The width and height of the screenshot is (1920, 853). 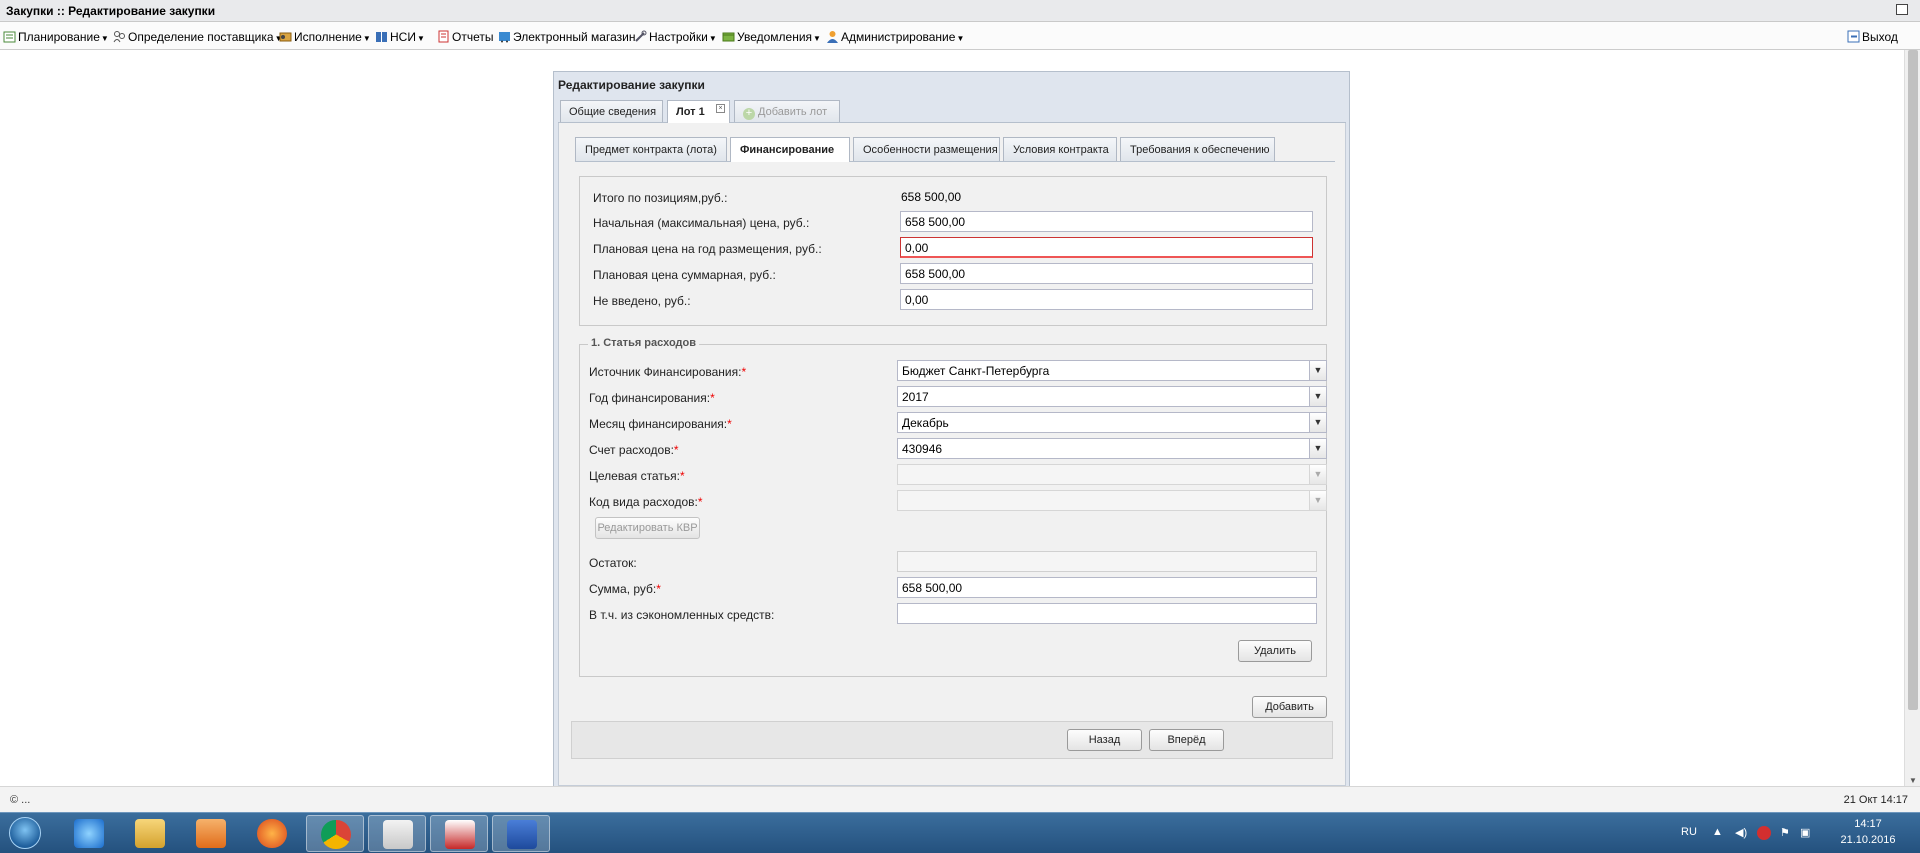 I want to click on sum-label: Сумма, руб:*, so click(x=625, y=589).